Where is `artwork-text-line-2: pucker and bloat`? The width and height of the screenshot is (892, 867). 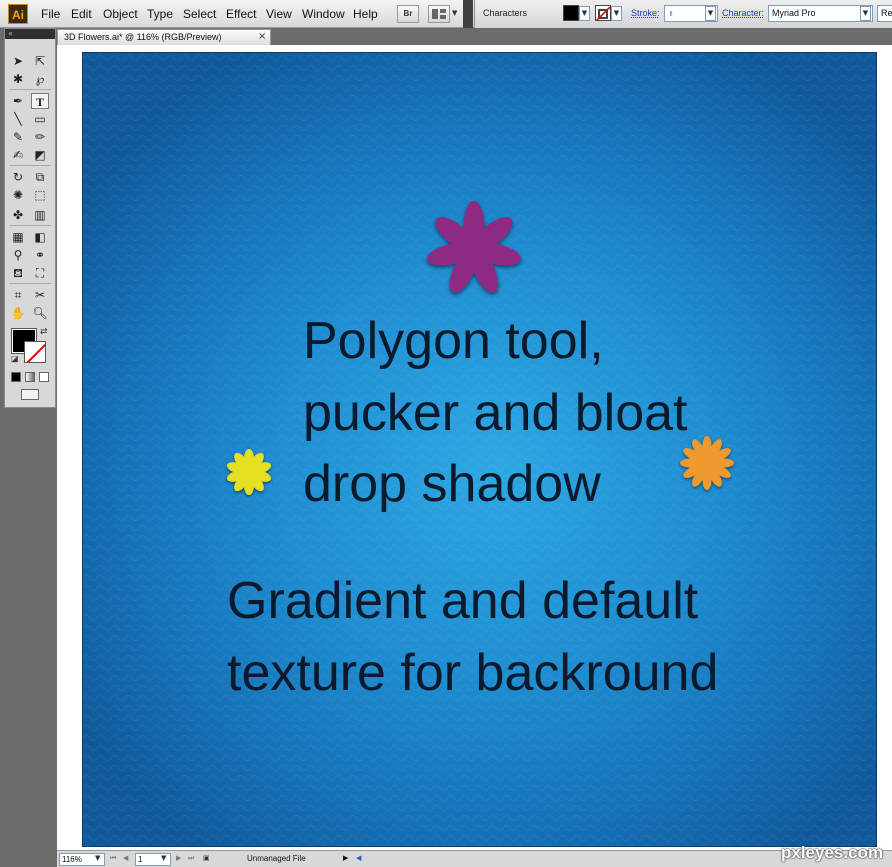 artwork-text-line-2: pucker and bloat is located at coordinates (495, 413).